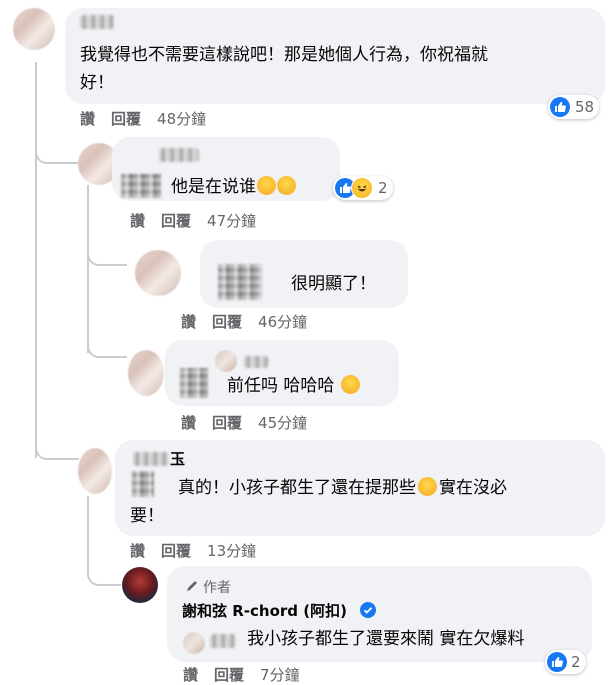 This screenshot has width=615, height=685. Describe the element at coordinates (574, 107) in the screenshot. I see `reaction-summary: 58` at that location.